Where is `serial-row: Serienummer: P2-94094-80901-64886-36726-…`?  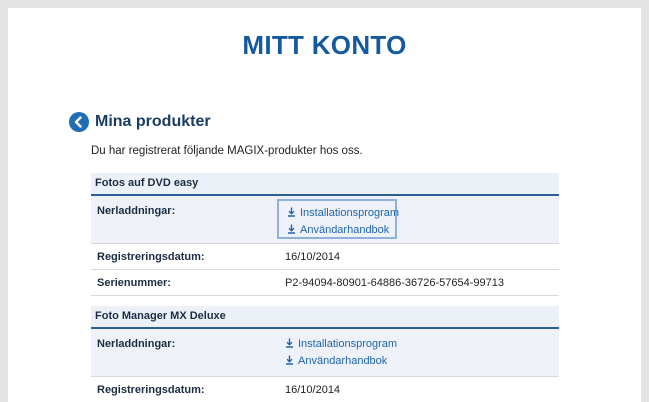
serial-row: Serienummer: P2-94094-80901-64886-36726-… is located at coordinates (325, 283).